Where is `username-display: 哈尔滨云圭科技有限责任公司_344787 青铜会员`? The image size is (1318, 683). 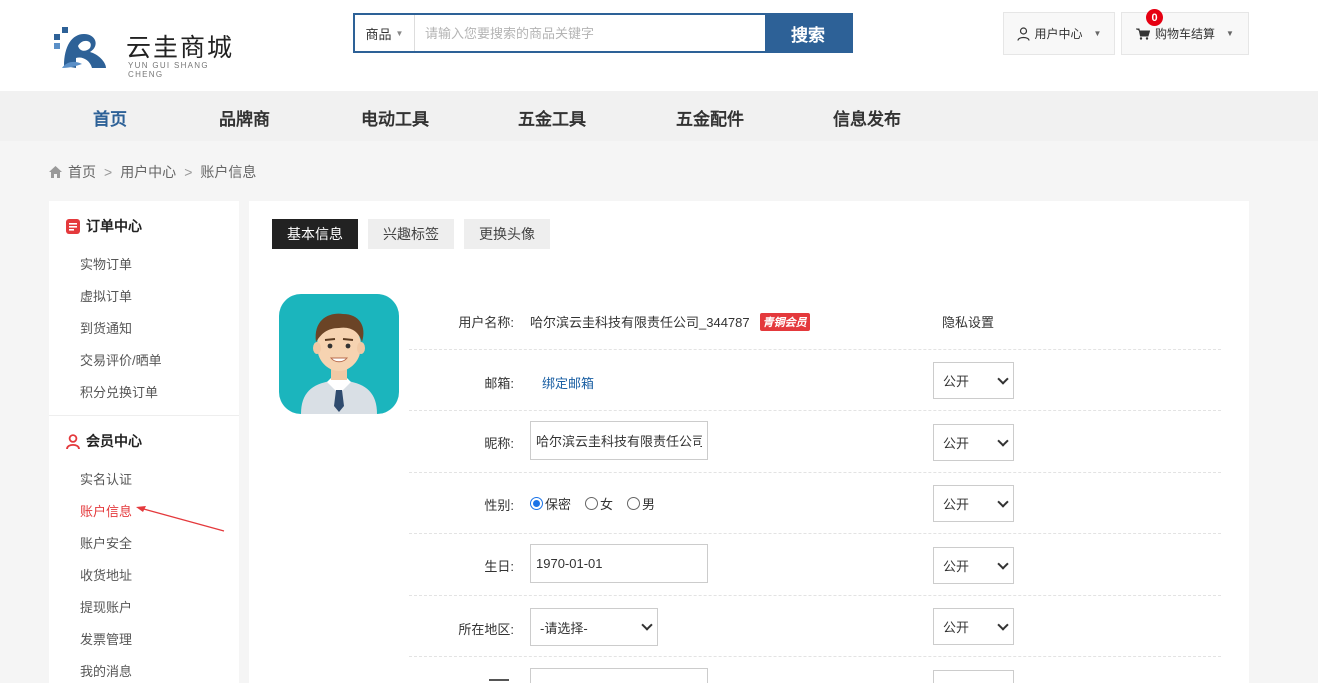
username-display: 哈尔滨云圭科技有限责任公司_344787 青铜会员 is located at coordinates (670, 321).